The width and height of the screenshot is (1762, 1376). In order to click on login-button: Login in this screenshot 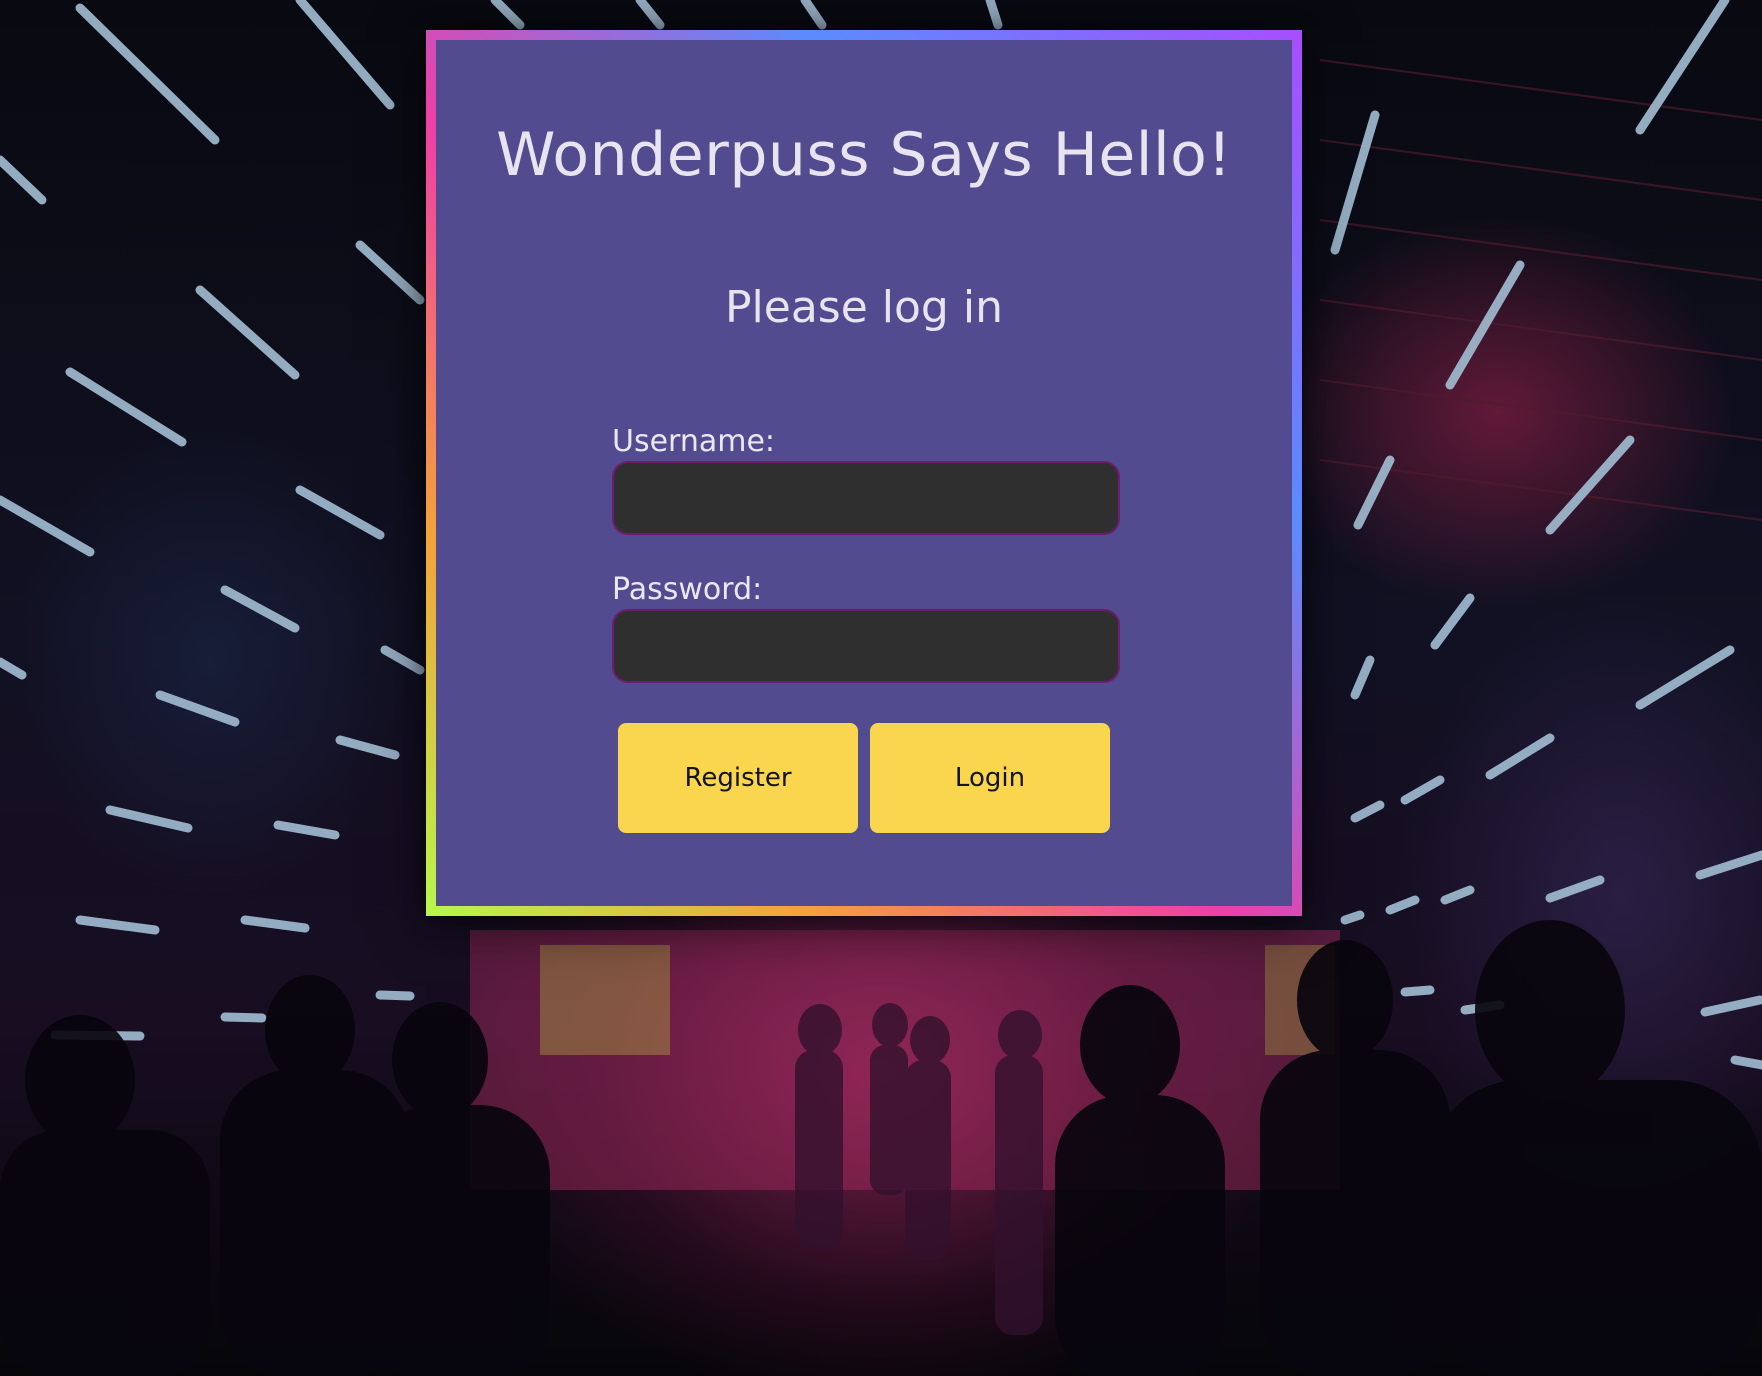, I will do `click(990, 778)`.